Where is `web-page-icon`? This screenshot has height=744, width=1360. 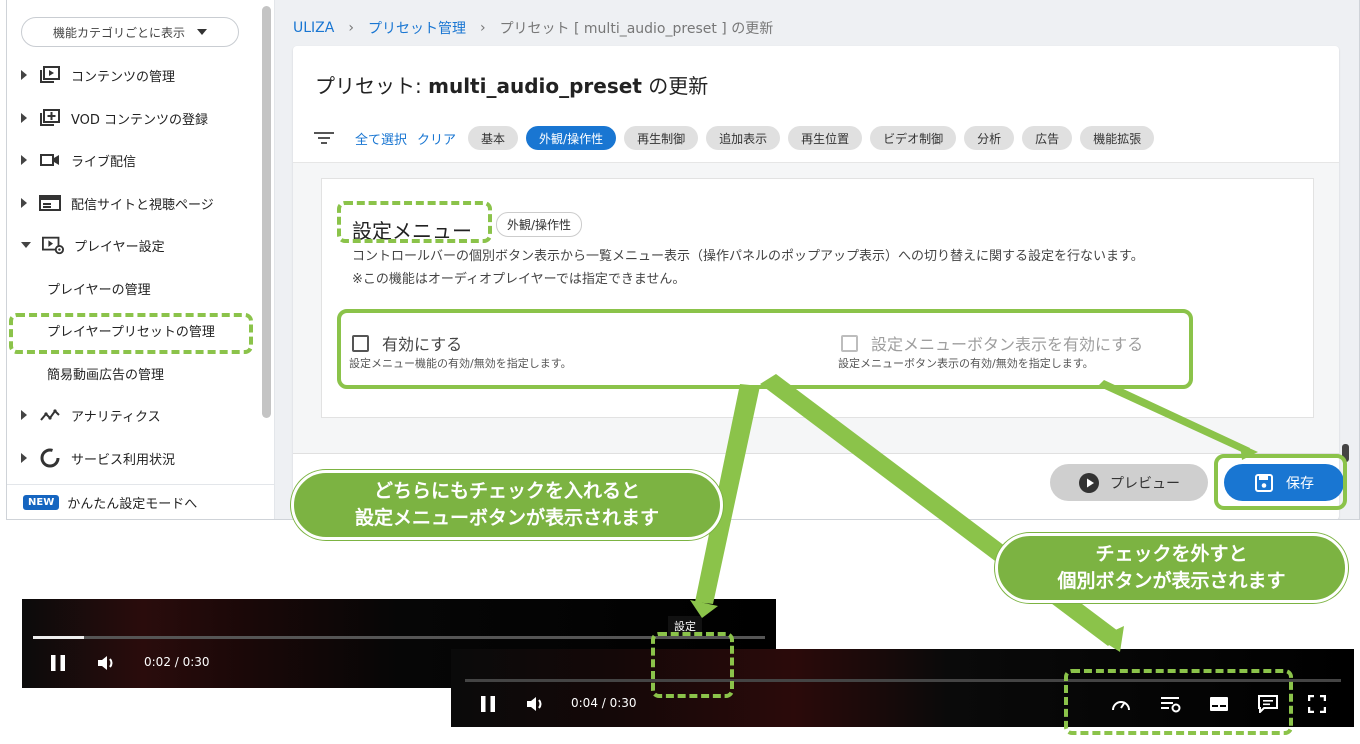
web-page-icon is located at coordinates (50, 203).